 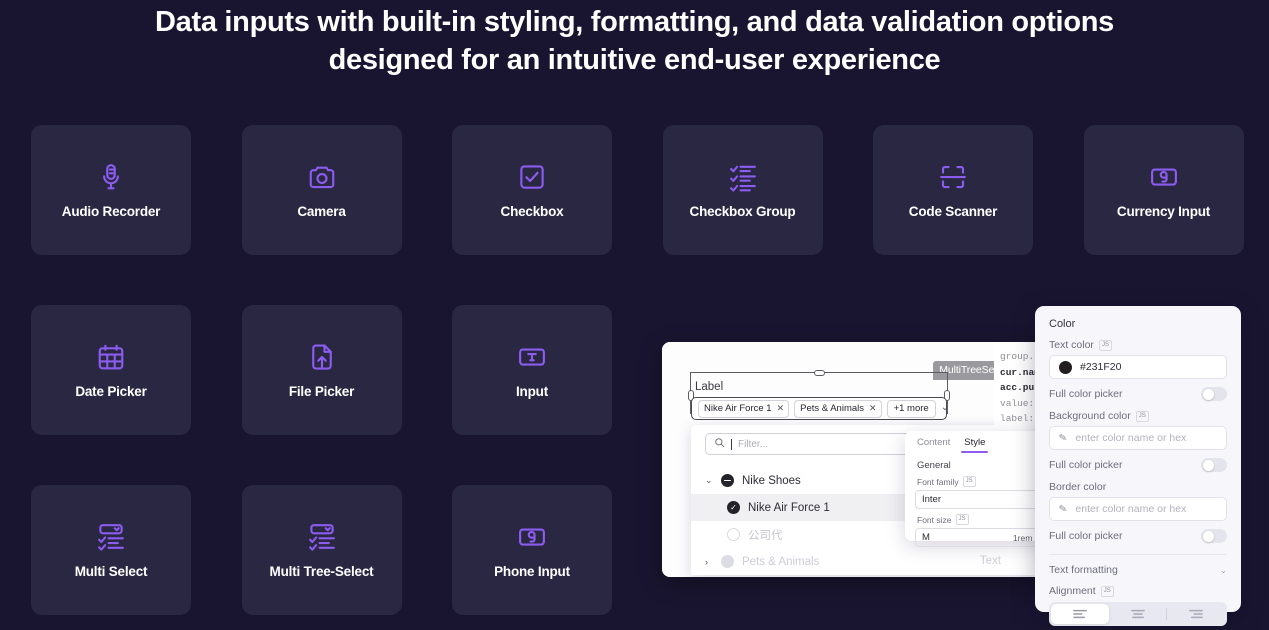 What do you see at coordinates (1071, 345) in the screenshot?
I see `text-color-label: Text color` at bounding box center [1071, 345].